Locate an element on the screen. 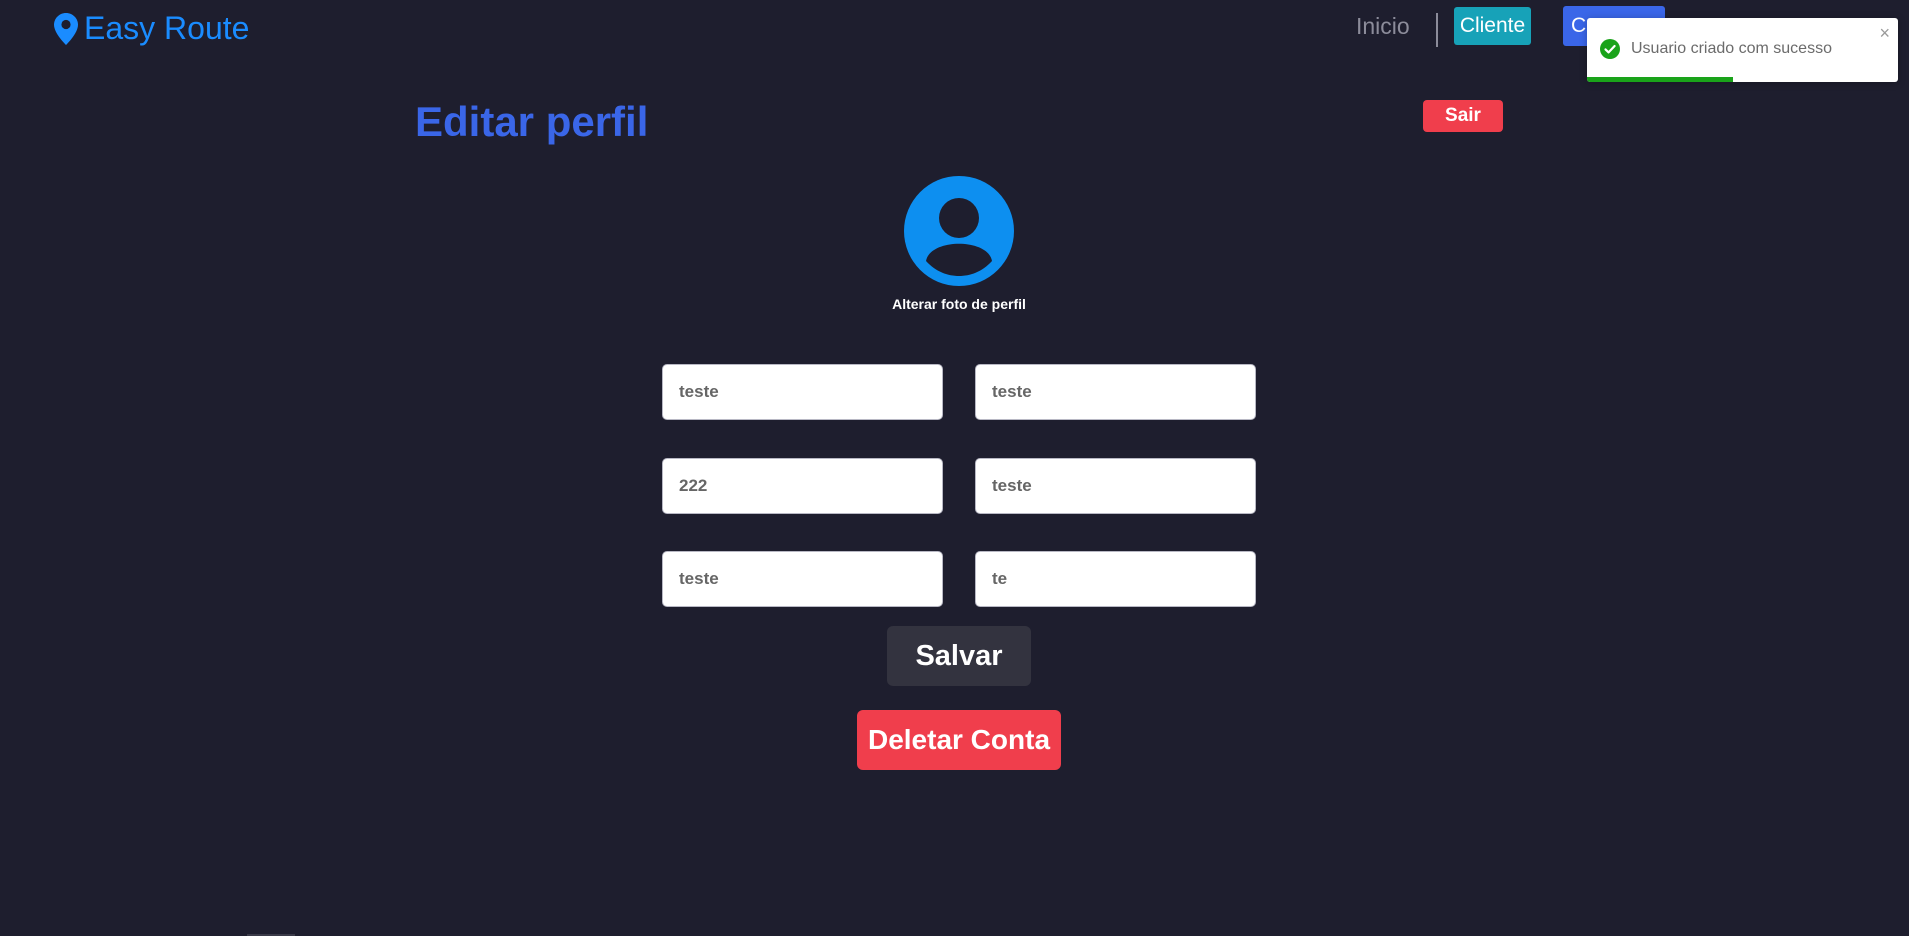 Image resolution: width=1909 pixels, height=936 pixels. toast-message: Usuario criado com sucesso is located at coordinates (1731, 48).